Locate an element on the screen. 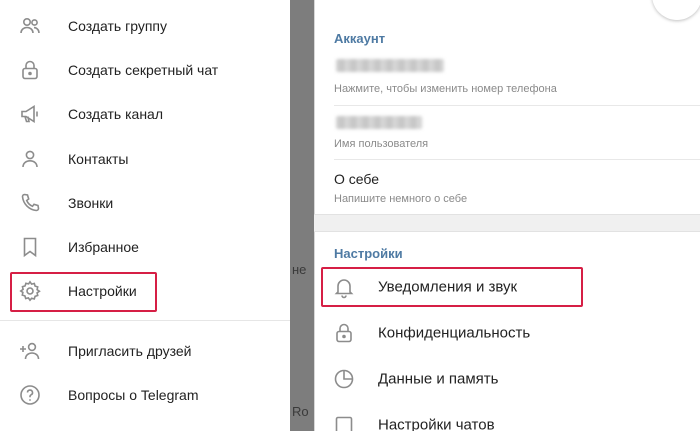  bell-icon is located at coordinates (344, 287).